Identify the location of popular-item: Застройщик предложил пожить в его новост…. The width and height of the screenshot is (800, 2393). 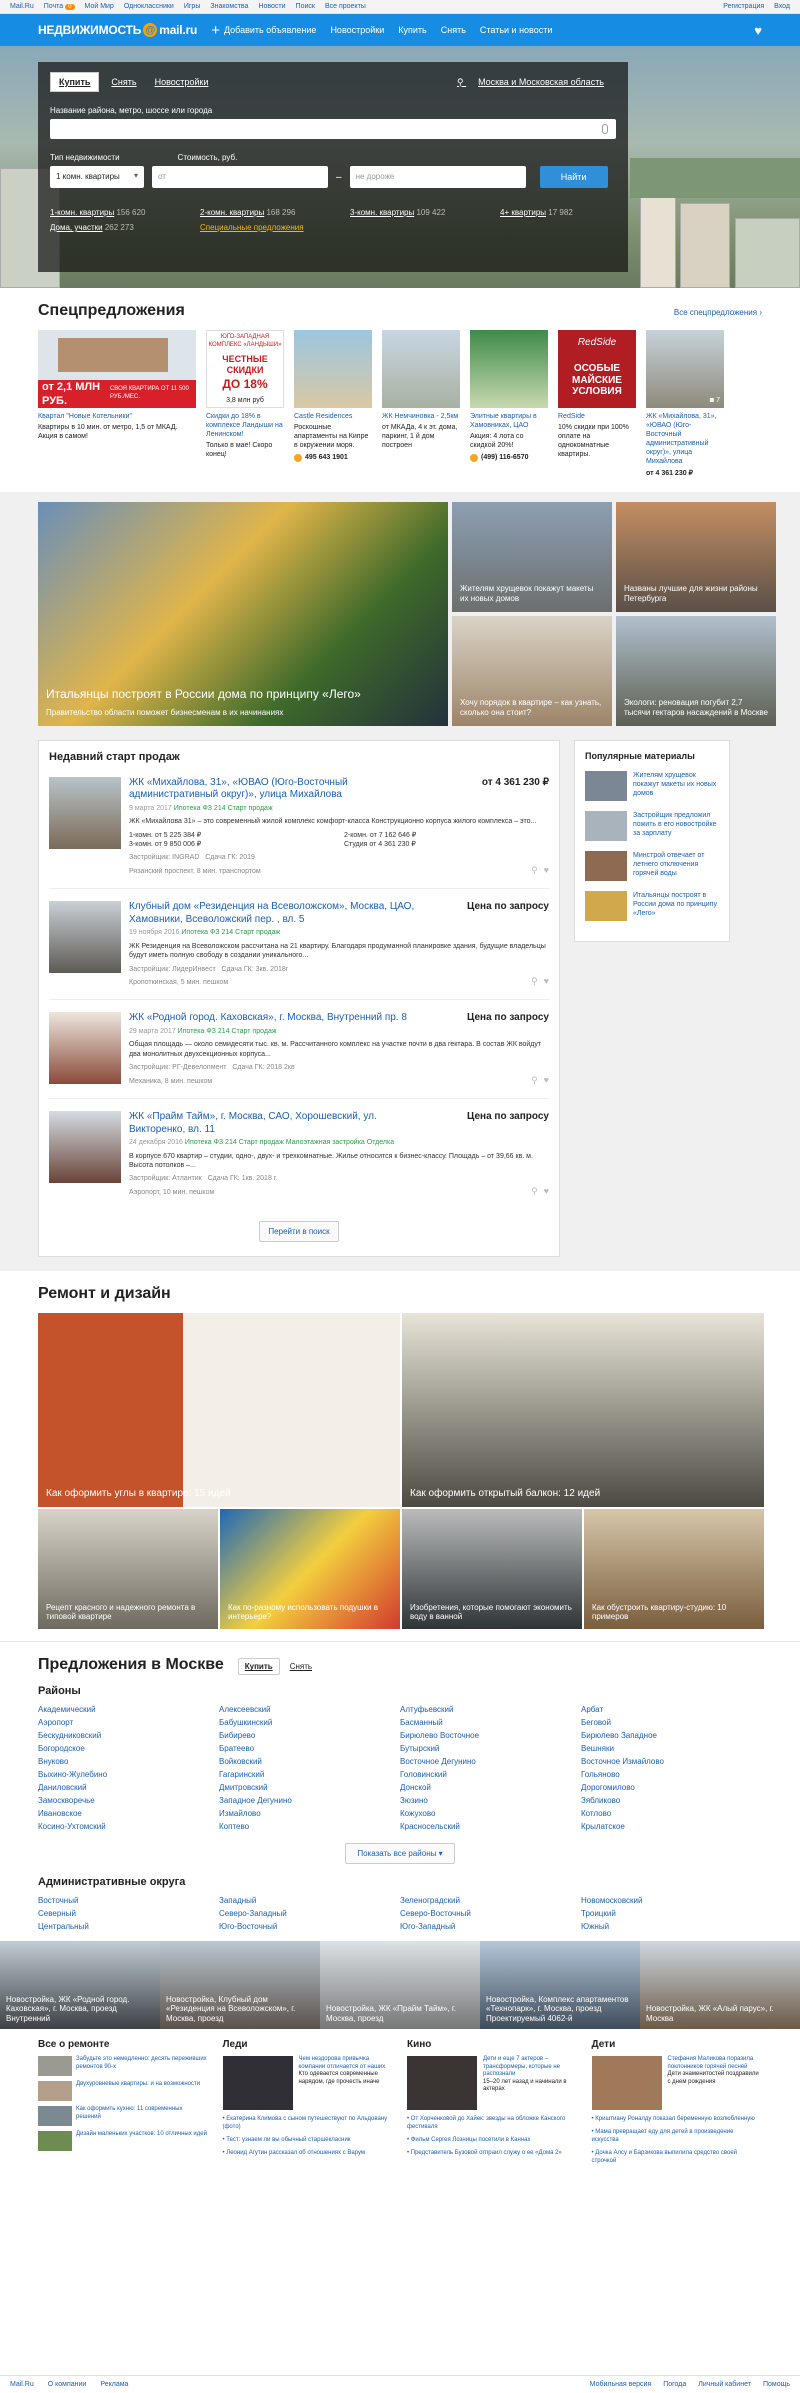
(652, 825).